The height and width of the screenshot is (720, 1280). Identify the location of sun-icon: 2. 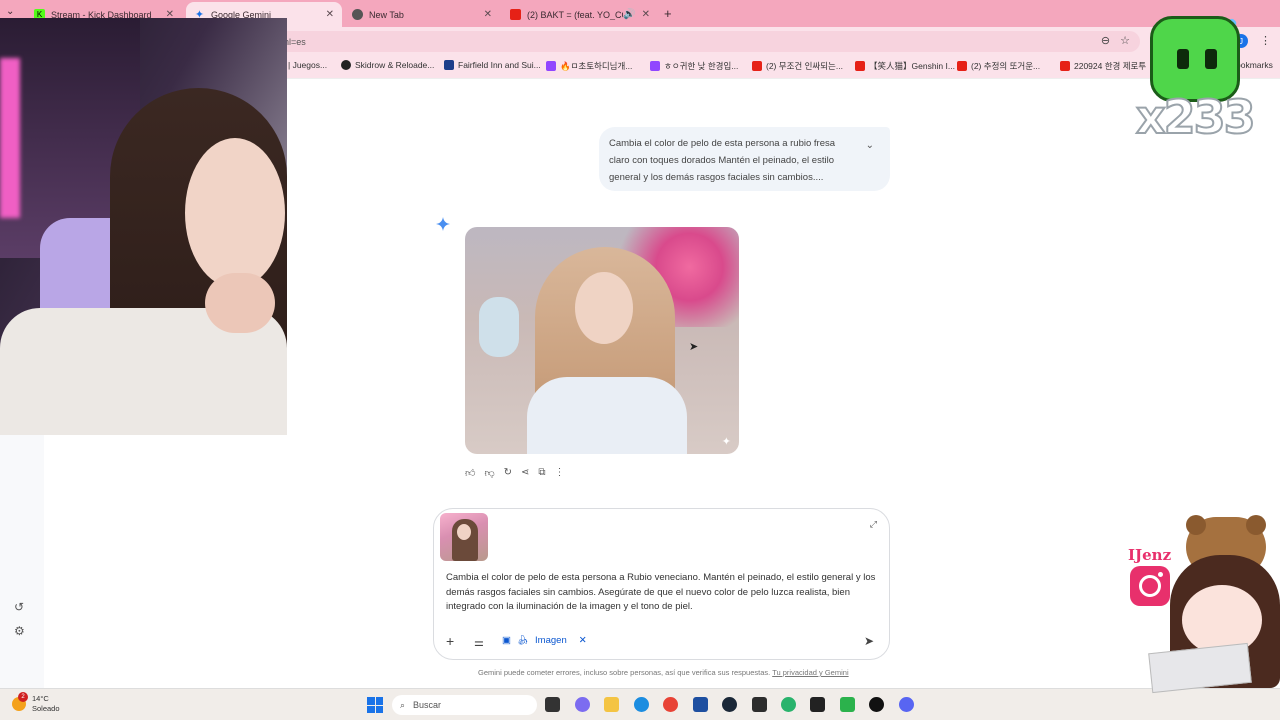
(20, 701).